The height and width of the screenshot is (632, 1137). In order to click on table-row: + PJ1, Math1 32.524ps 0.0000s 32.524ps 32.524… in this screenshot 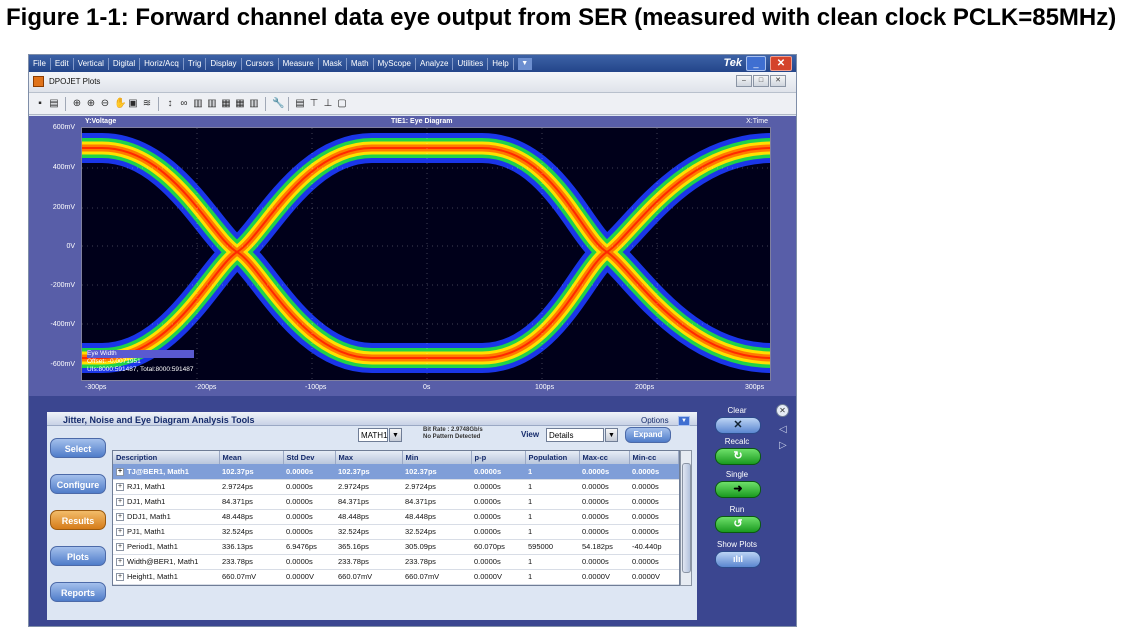, I will do `click(396, 532)`.